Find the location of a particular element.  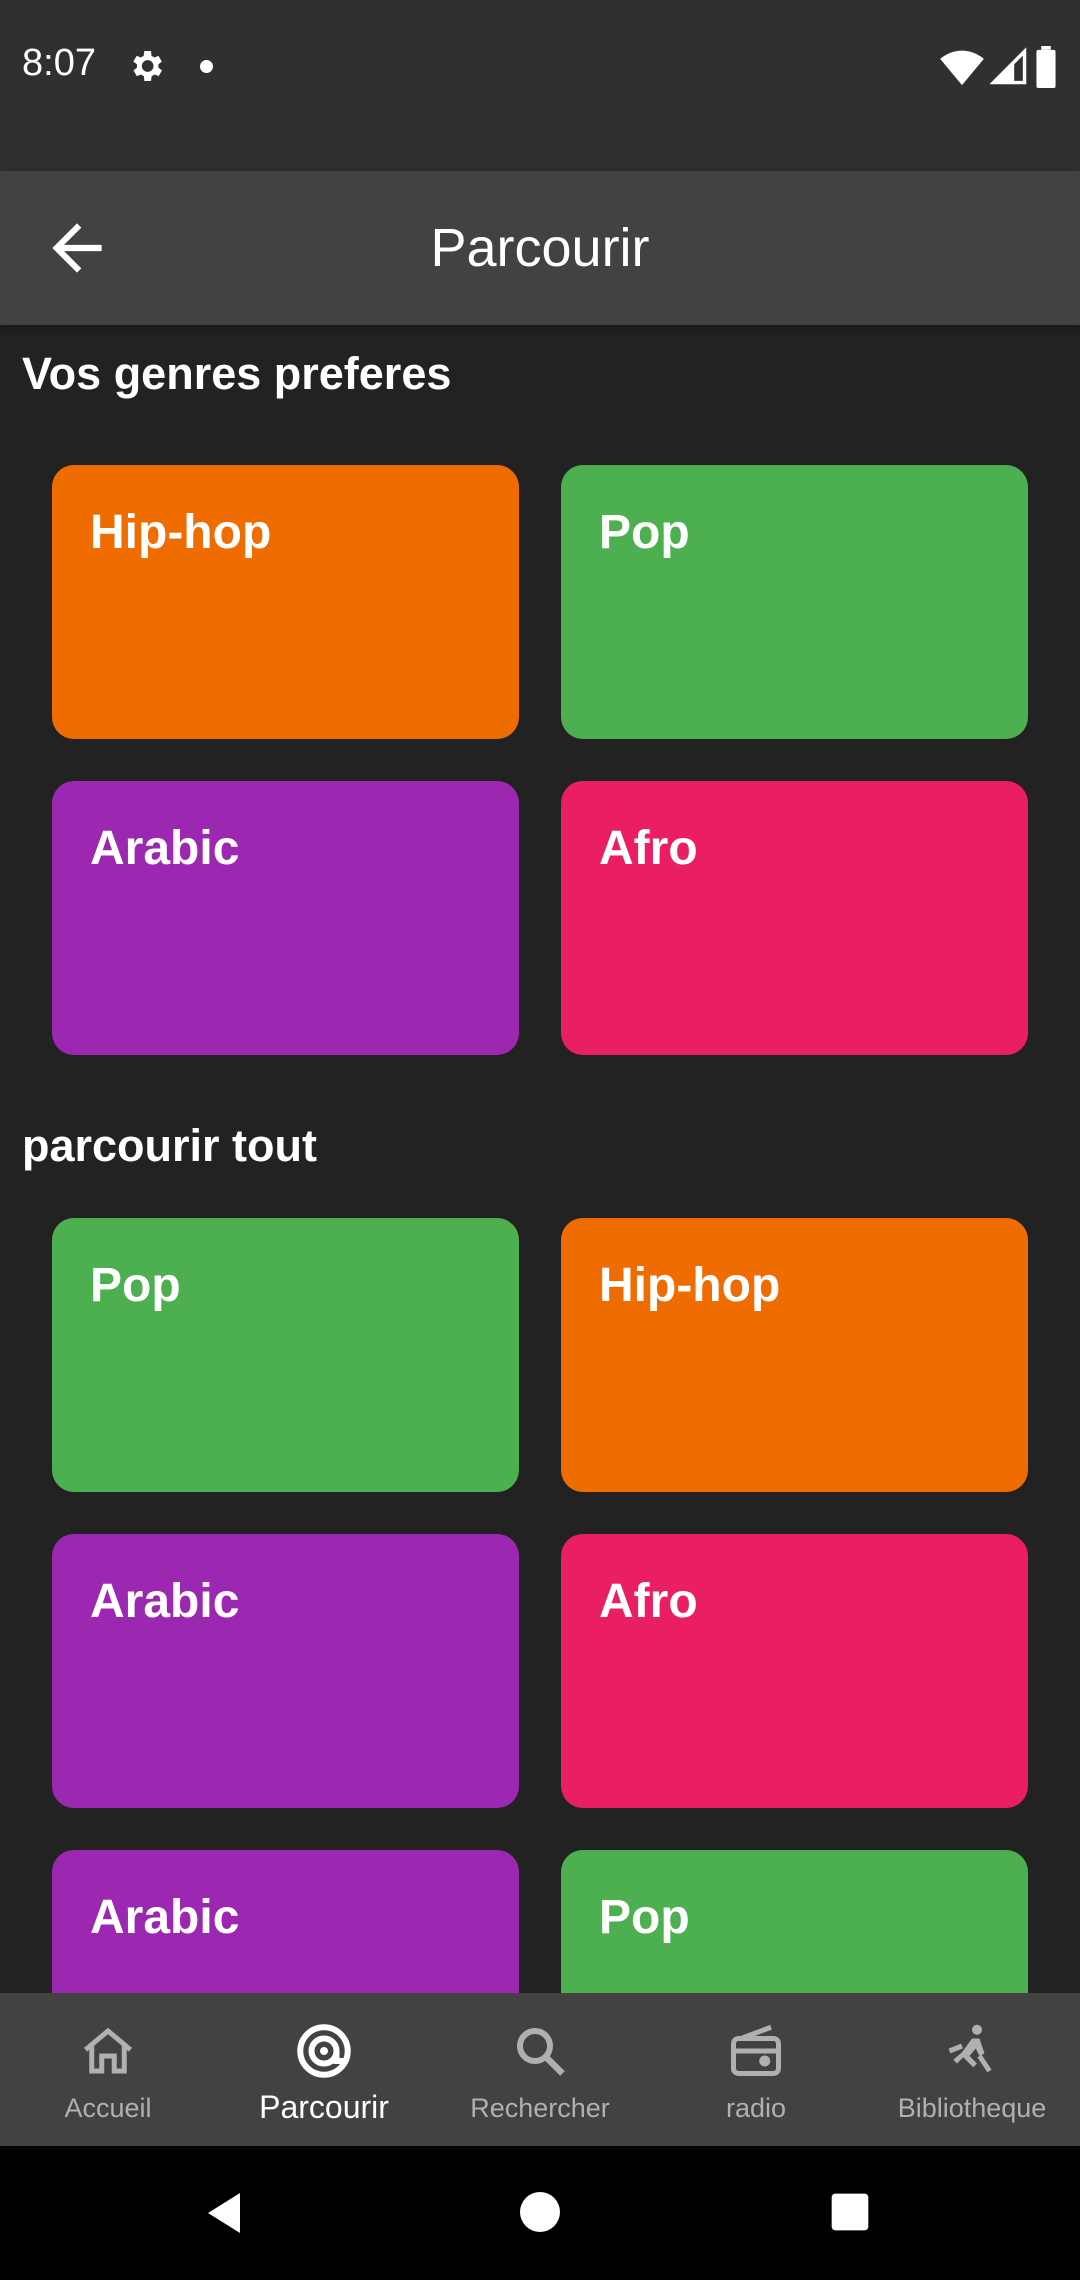

nav-item-bibliotheque: Bibliotheque is located at coordinates (972, 2069).